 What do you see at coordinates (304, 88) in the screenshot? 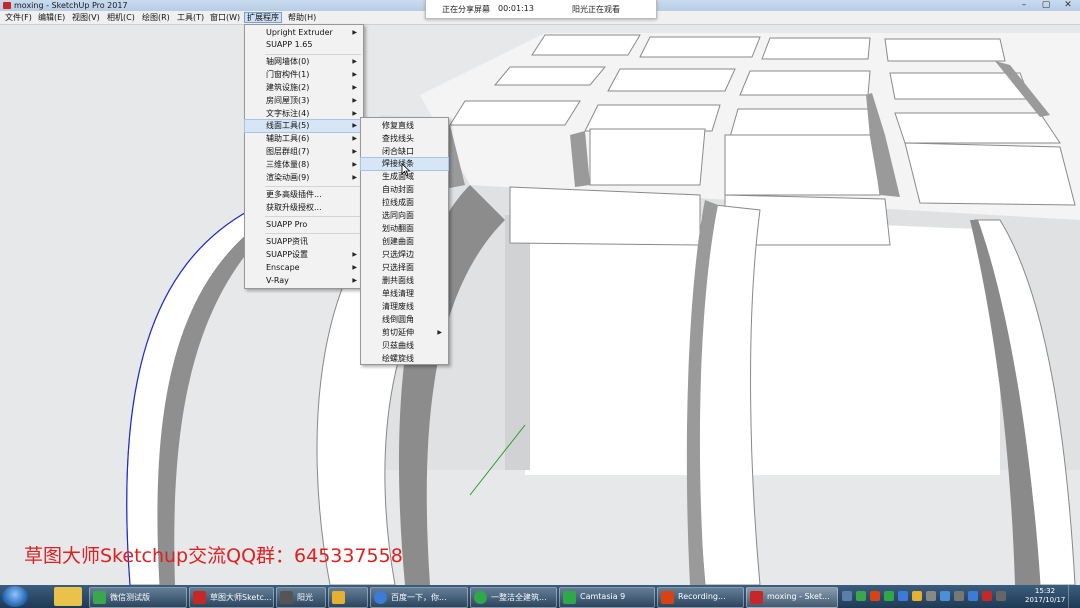
I see `menu-item-building-facilities: 建筑设施(2) ▶` at bounding box center [304, 88].